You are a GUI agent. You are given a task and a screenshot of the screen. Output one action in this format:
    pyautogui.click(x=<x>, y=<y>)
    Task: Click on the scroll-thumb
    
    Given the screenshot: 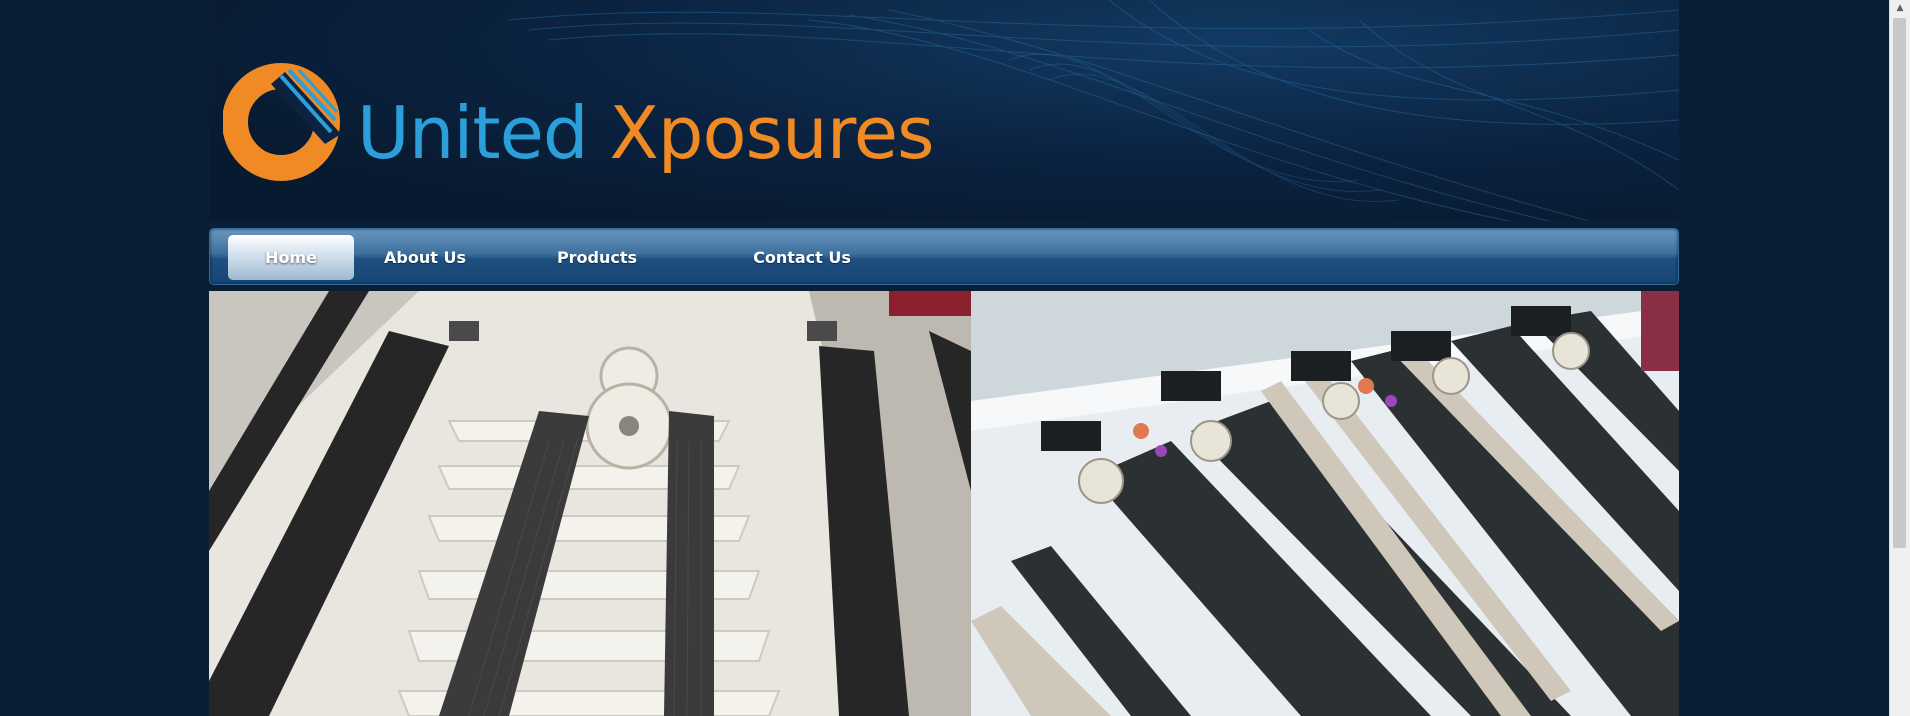 What is the action you would take?
    pyautogui.click(x=1899, y=283)
    